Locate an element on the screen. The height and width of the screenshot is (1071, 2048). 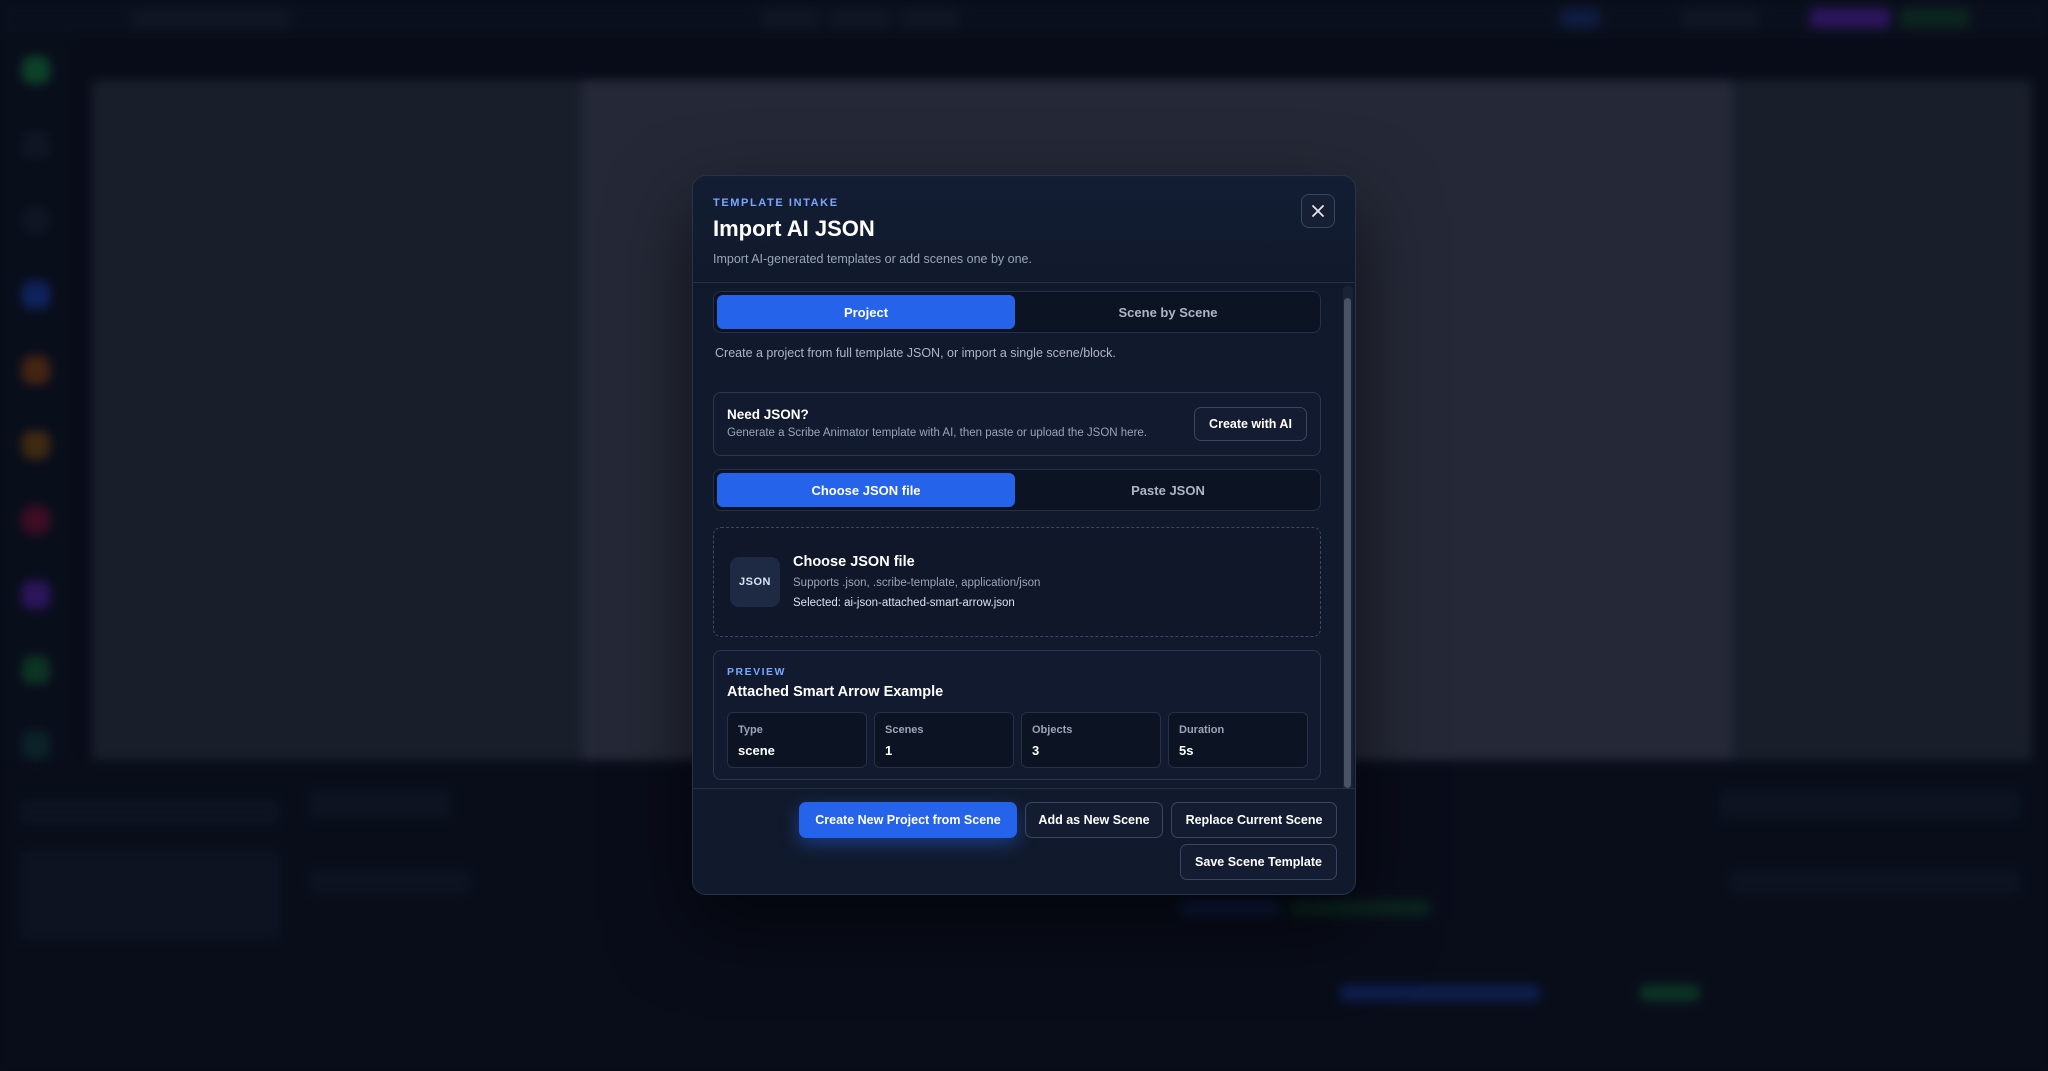
preview-eyebrow: PREVIEW is located at coordinates (756, 672).